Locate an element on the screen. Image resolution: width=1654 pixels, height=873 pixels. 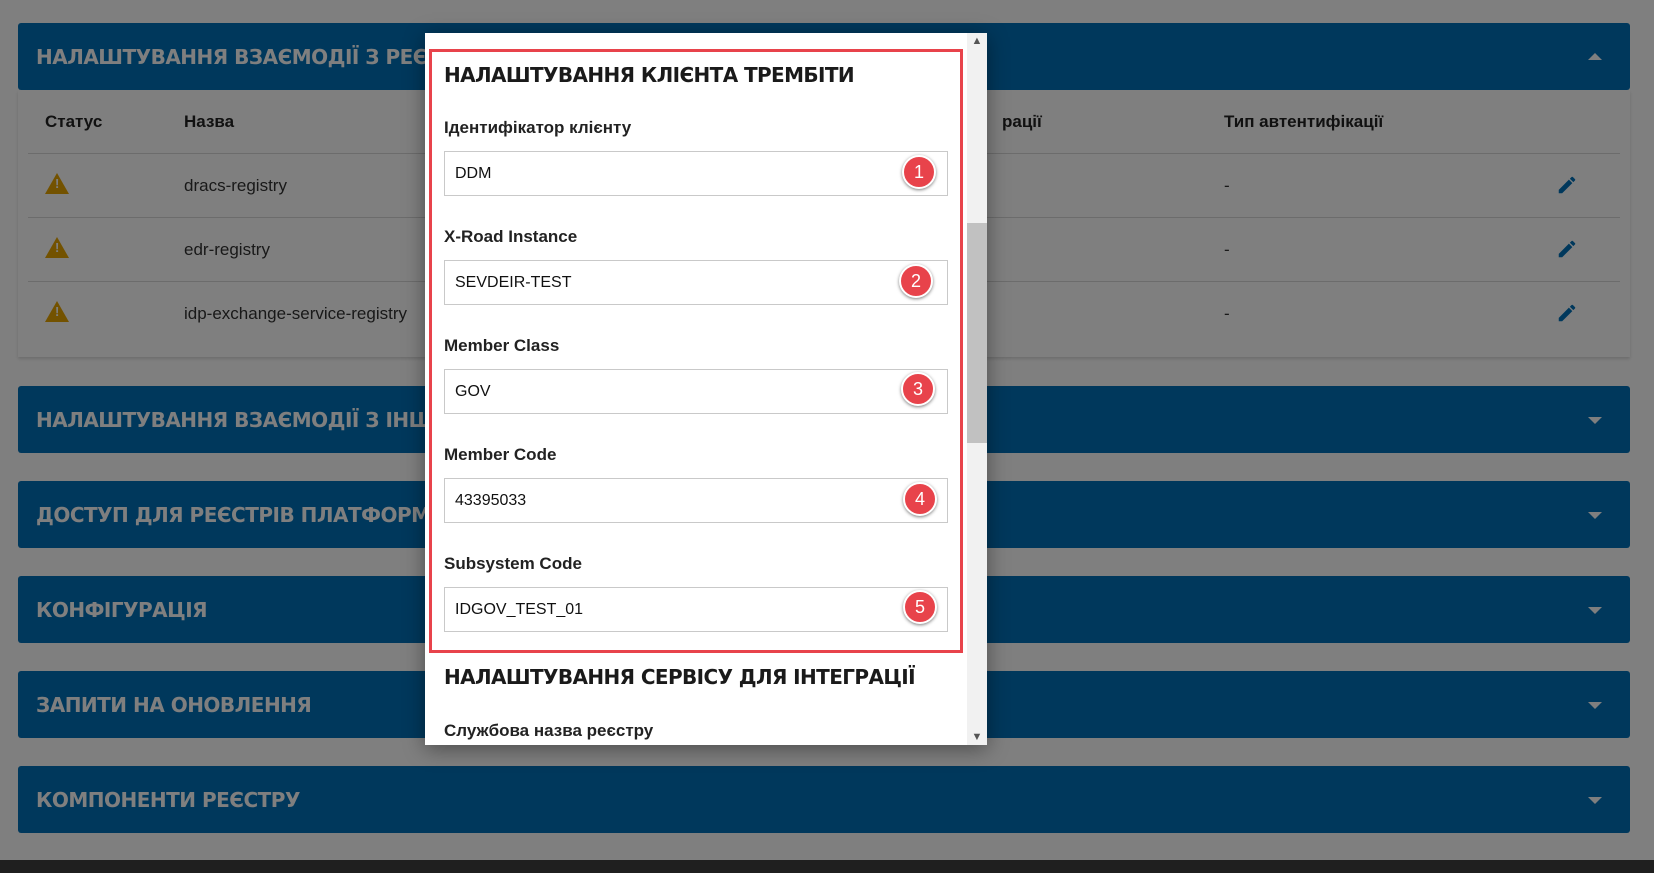
subsystem-code-label: Subsystem Code is located at coordinates (513, 563).